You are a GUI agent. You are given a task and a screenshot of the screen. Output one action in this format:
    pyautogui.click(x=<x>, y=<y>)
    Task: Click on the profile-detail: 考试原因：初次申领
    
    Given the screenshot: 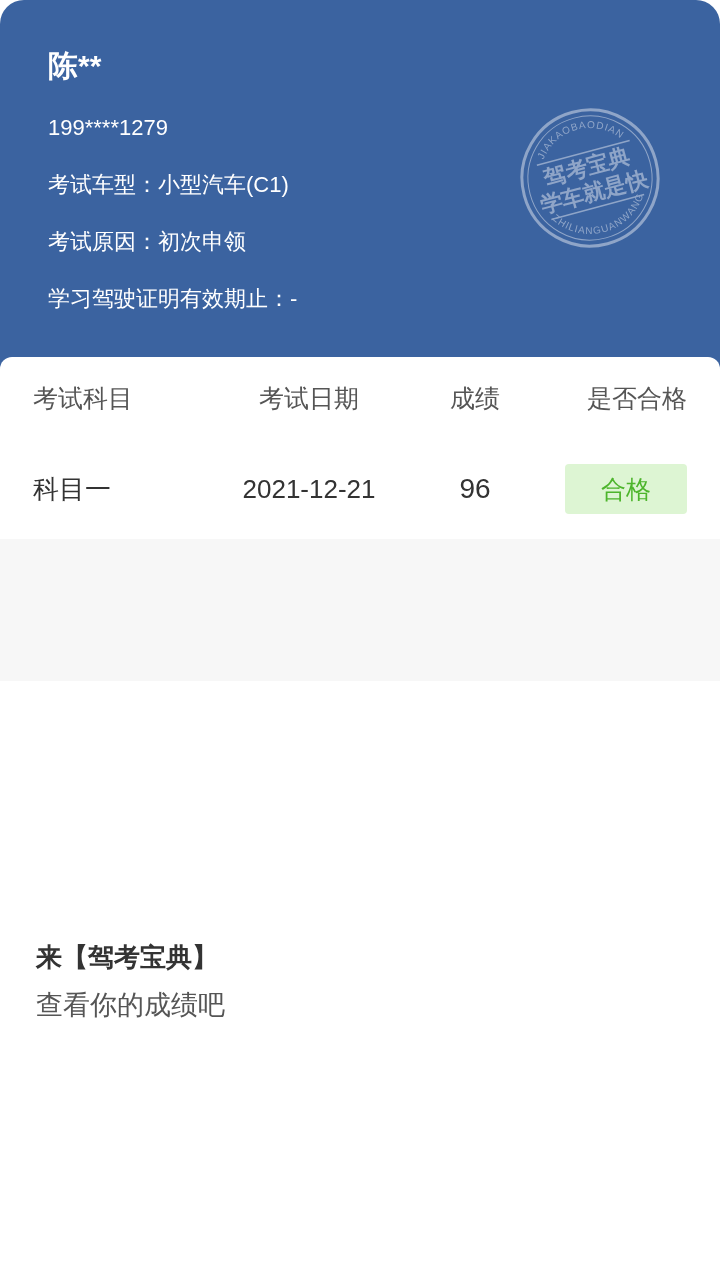 What is the action you would take?
    pyautogui.click(x=147, y=242)
    